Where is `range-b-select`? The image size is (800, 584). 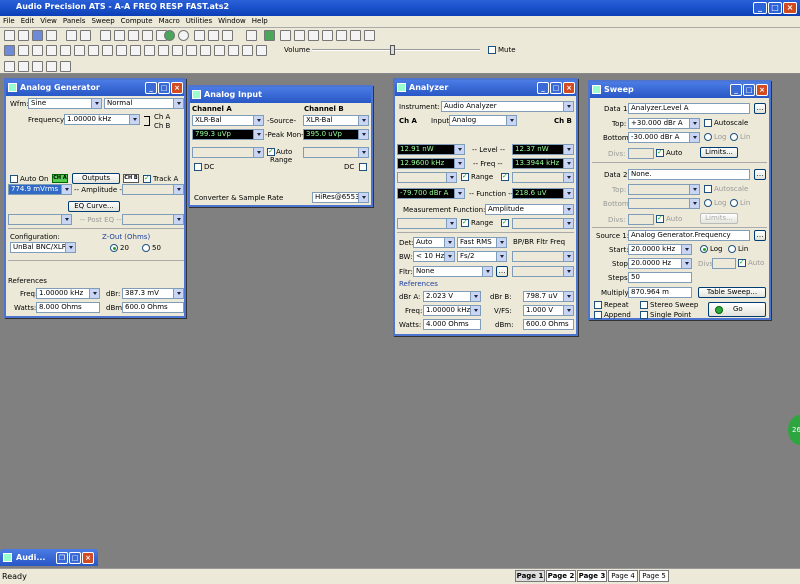
range-b-select is located at coordinates (543, 177).